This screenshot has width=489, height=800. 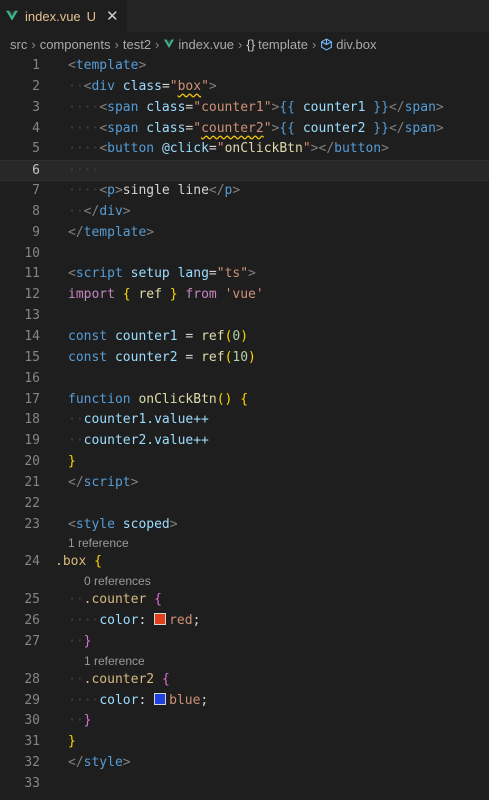 What do you see at coordinates (116, 700) in the screenshot?
I see `code-line: 29 ····color: blue;` at bounding box center [116, 700].